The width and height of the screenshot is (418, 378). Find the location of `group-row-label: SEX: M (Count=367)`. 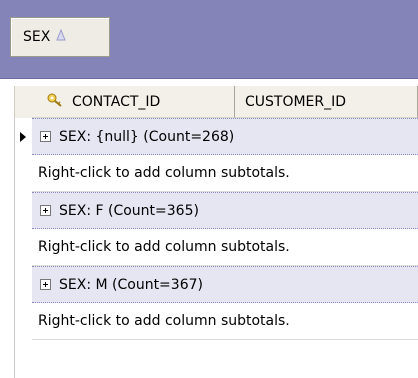

group-row-label: SEX: M (Count=367) is located at coordinates (131, 284).